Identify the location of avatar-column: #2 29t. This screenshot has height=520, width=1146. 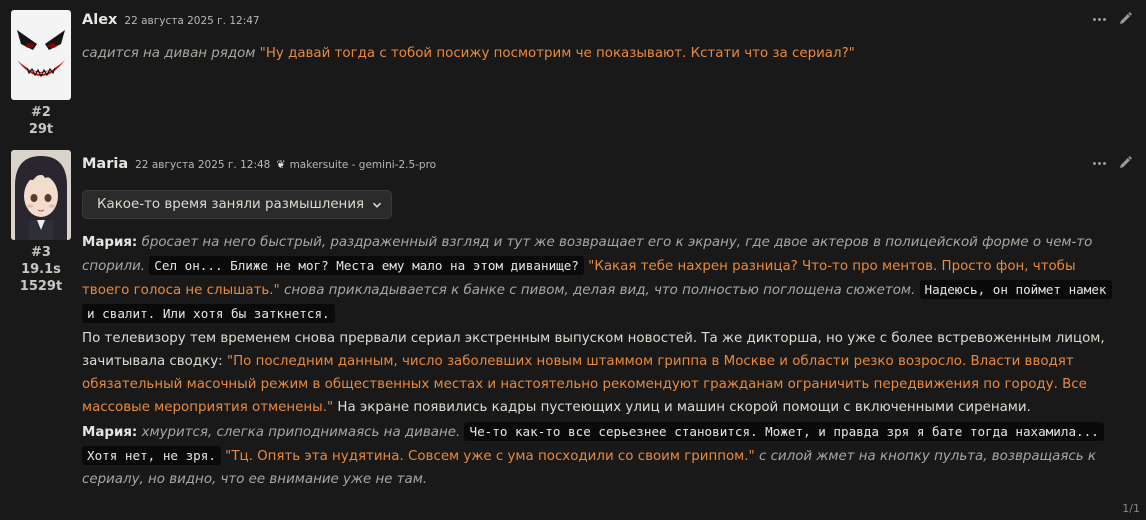
(41, 74).